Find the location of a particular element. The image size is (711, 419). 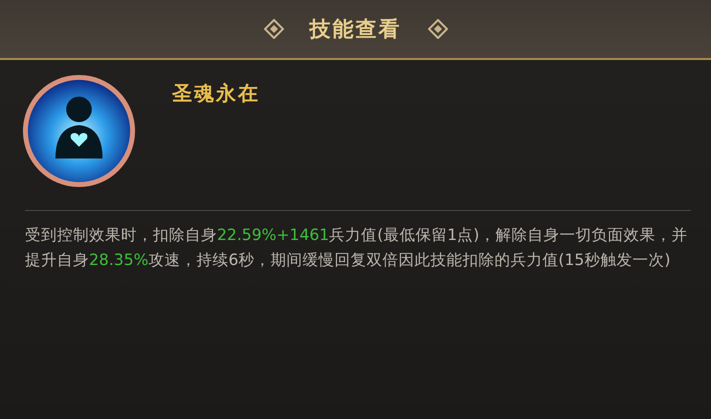

window-title: 技能查看 is located at coordinates (356, 29).